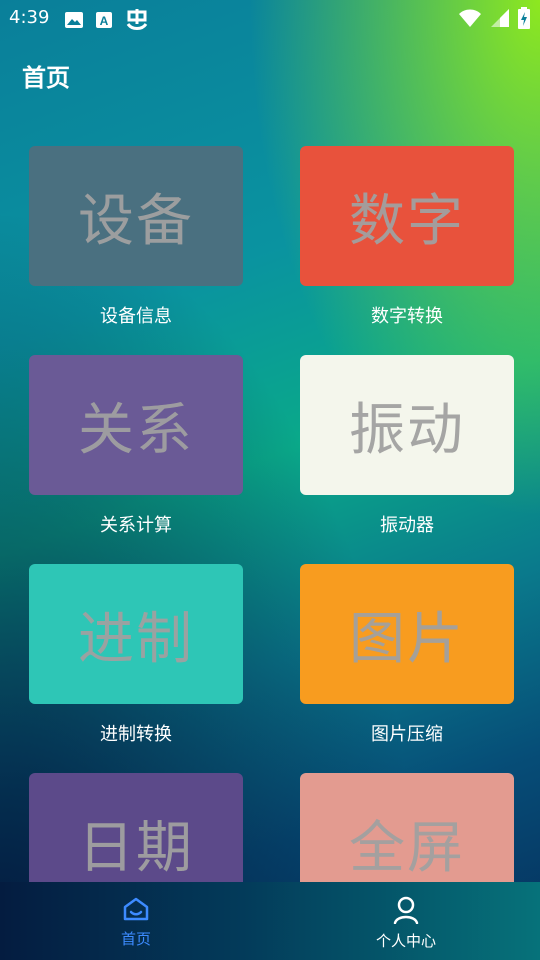  What do you see at coordinates (270, 19) in the screenshot?
I see `status-bar: 4:39 A` at bounding box center [270, 19].